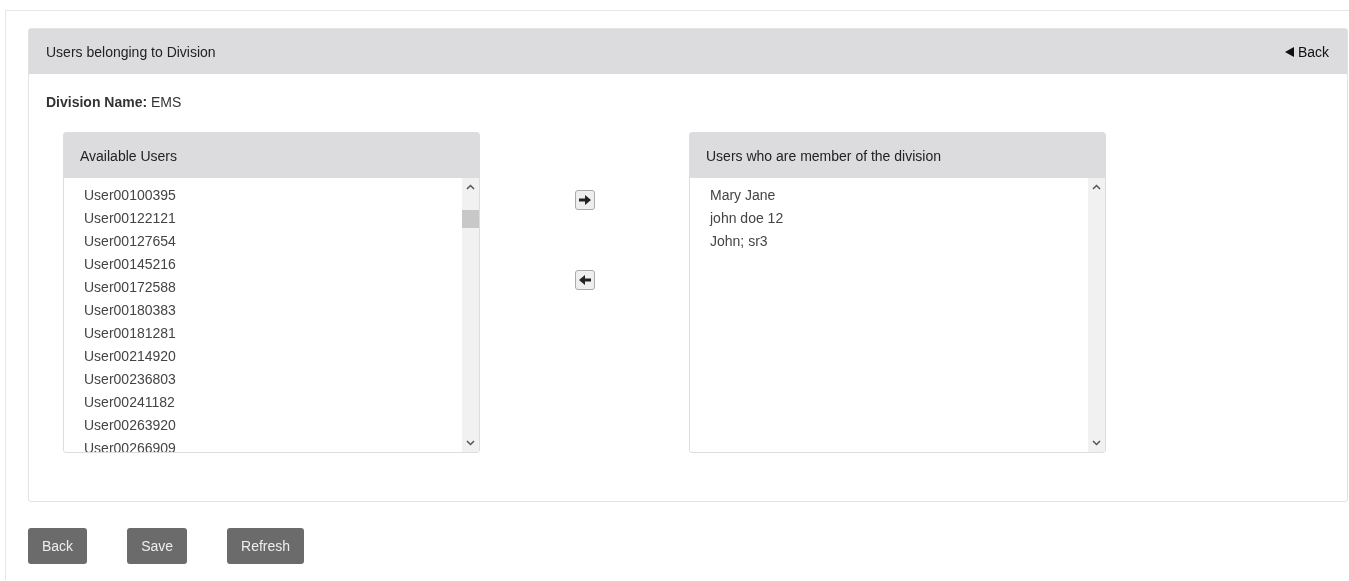 Image resolution: width=1349 pixels, height=581 pixels. I want to click on user-item: John; sr3, so click(899, 241).